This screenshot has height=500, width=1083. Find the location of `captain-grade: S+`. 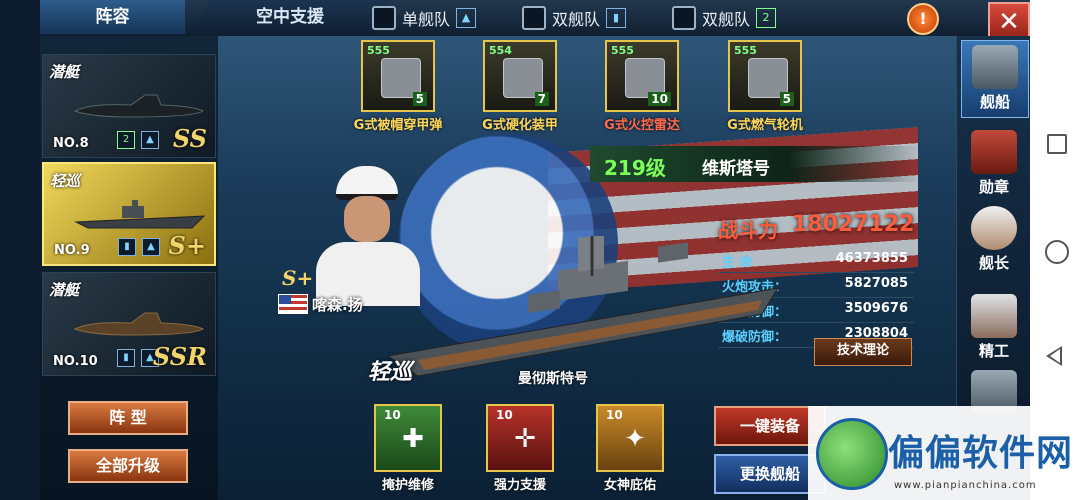

captain-grade: S+ is located at coordinates (298, 278).